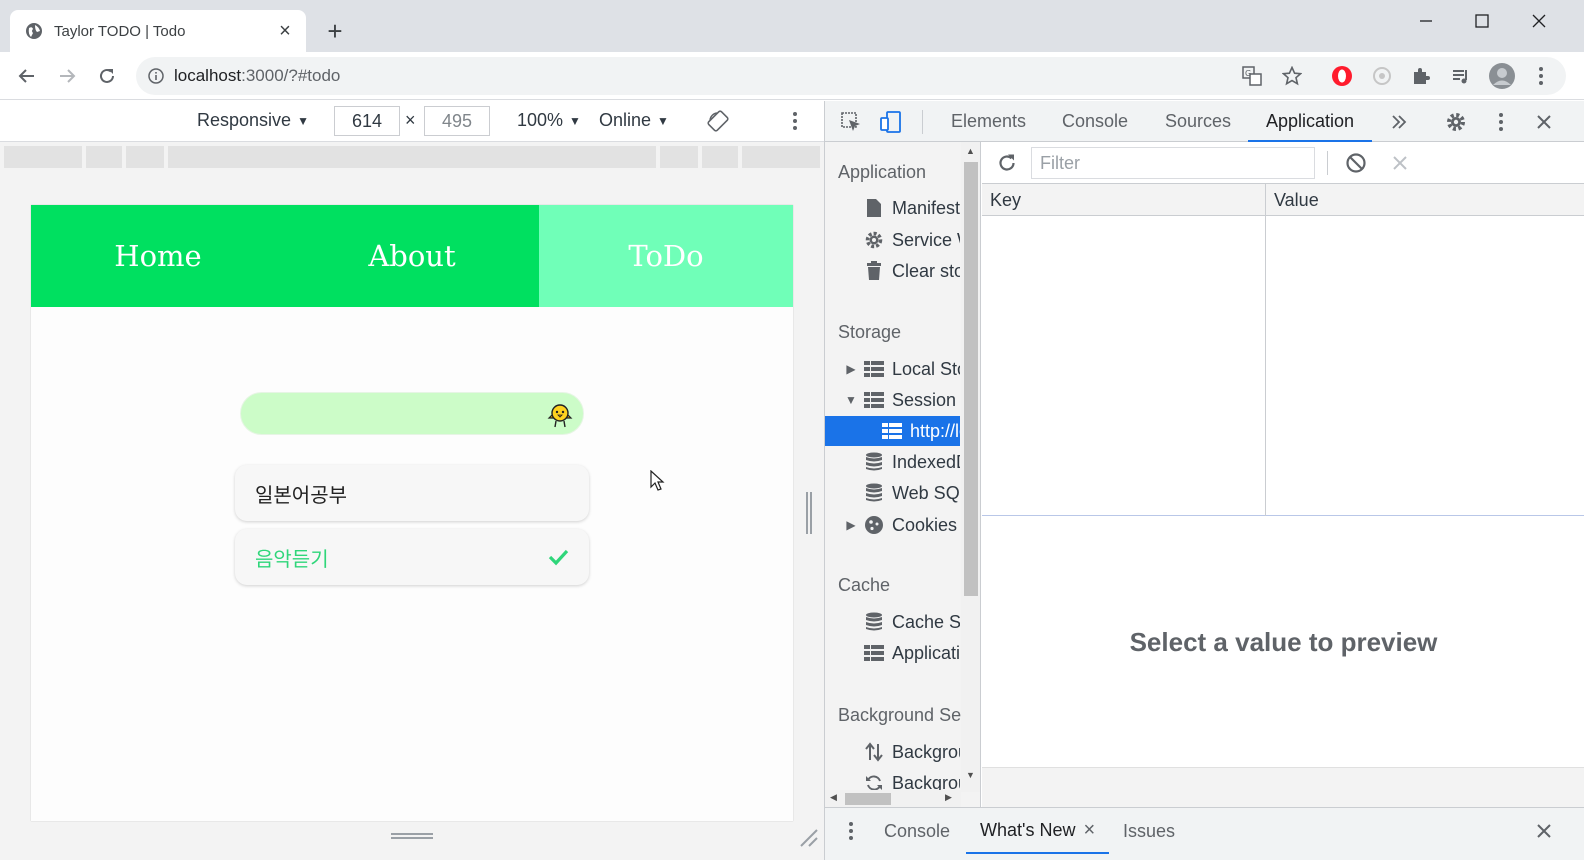 Image resolution: width=1584 pixels, height=860 pixels. What do you see at coordinates (874, 271) in the screenshot?
I see `trash-icon` at bounding box center [874, 271].